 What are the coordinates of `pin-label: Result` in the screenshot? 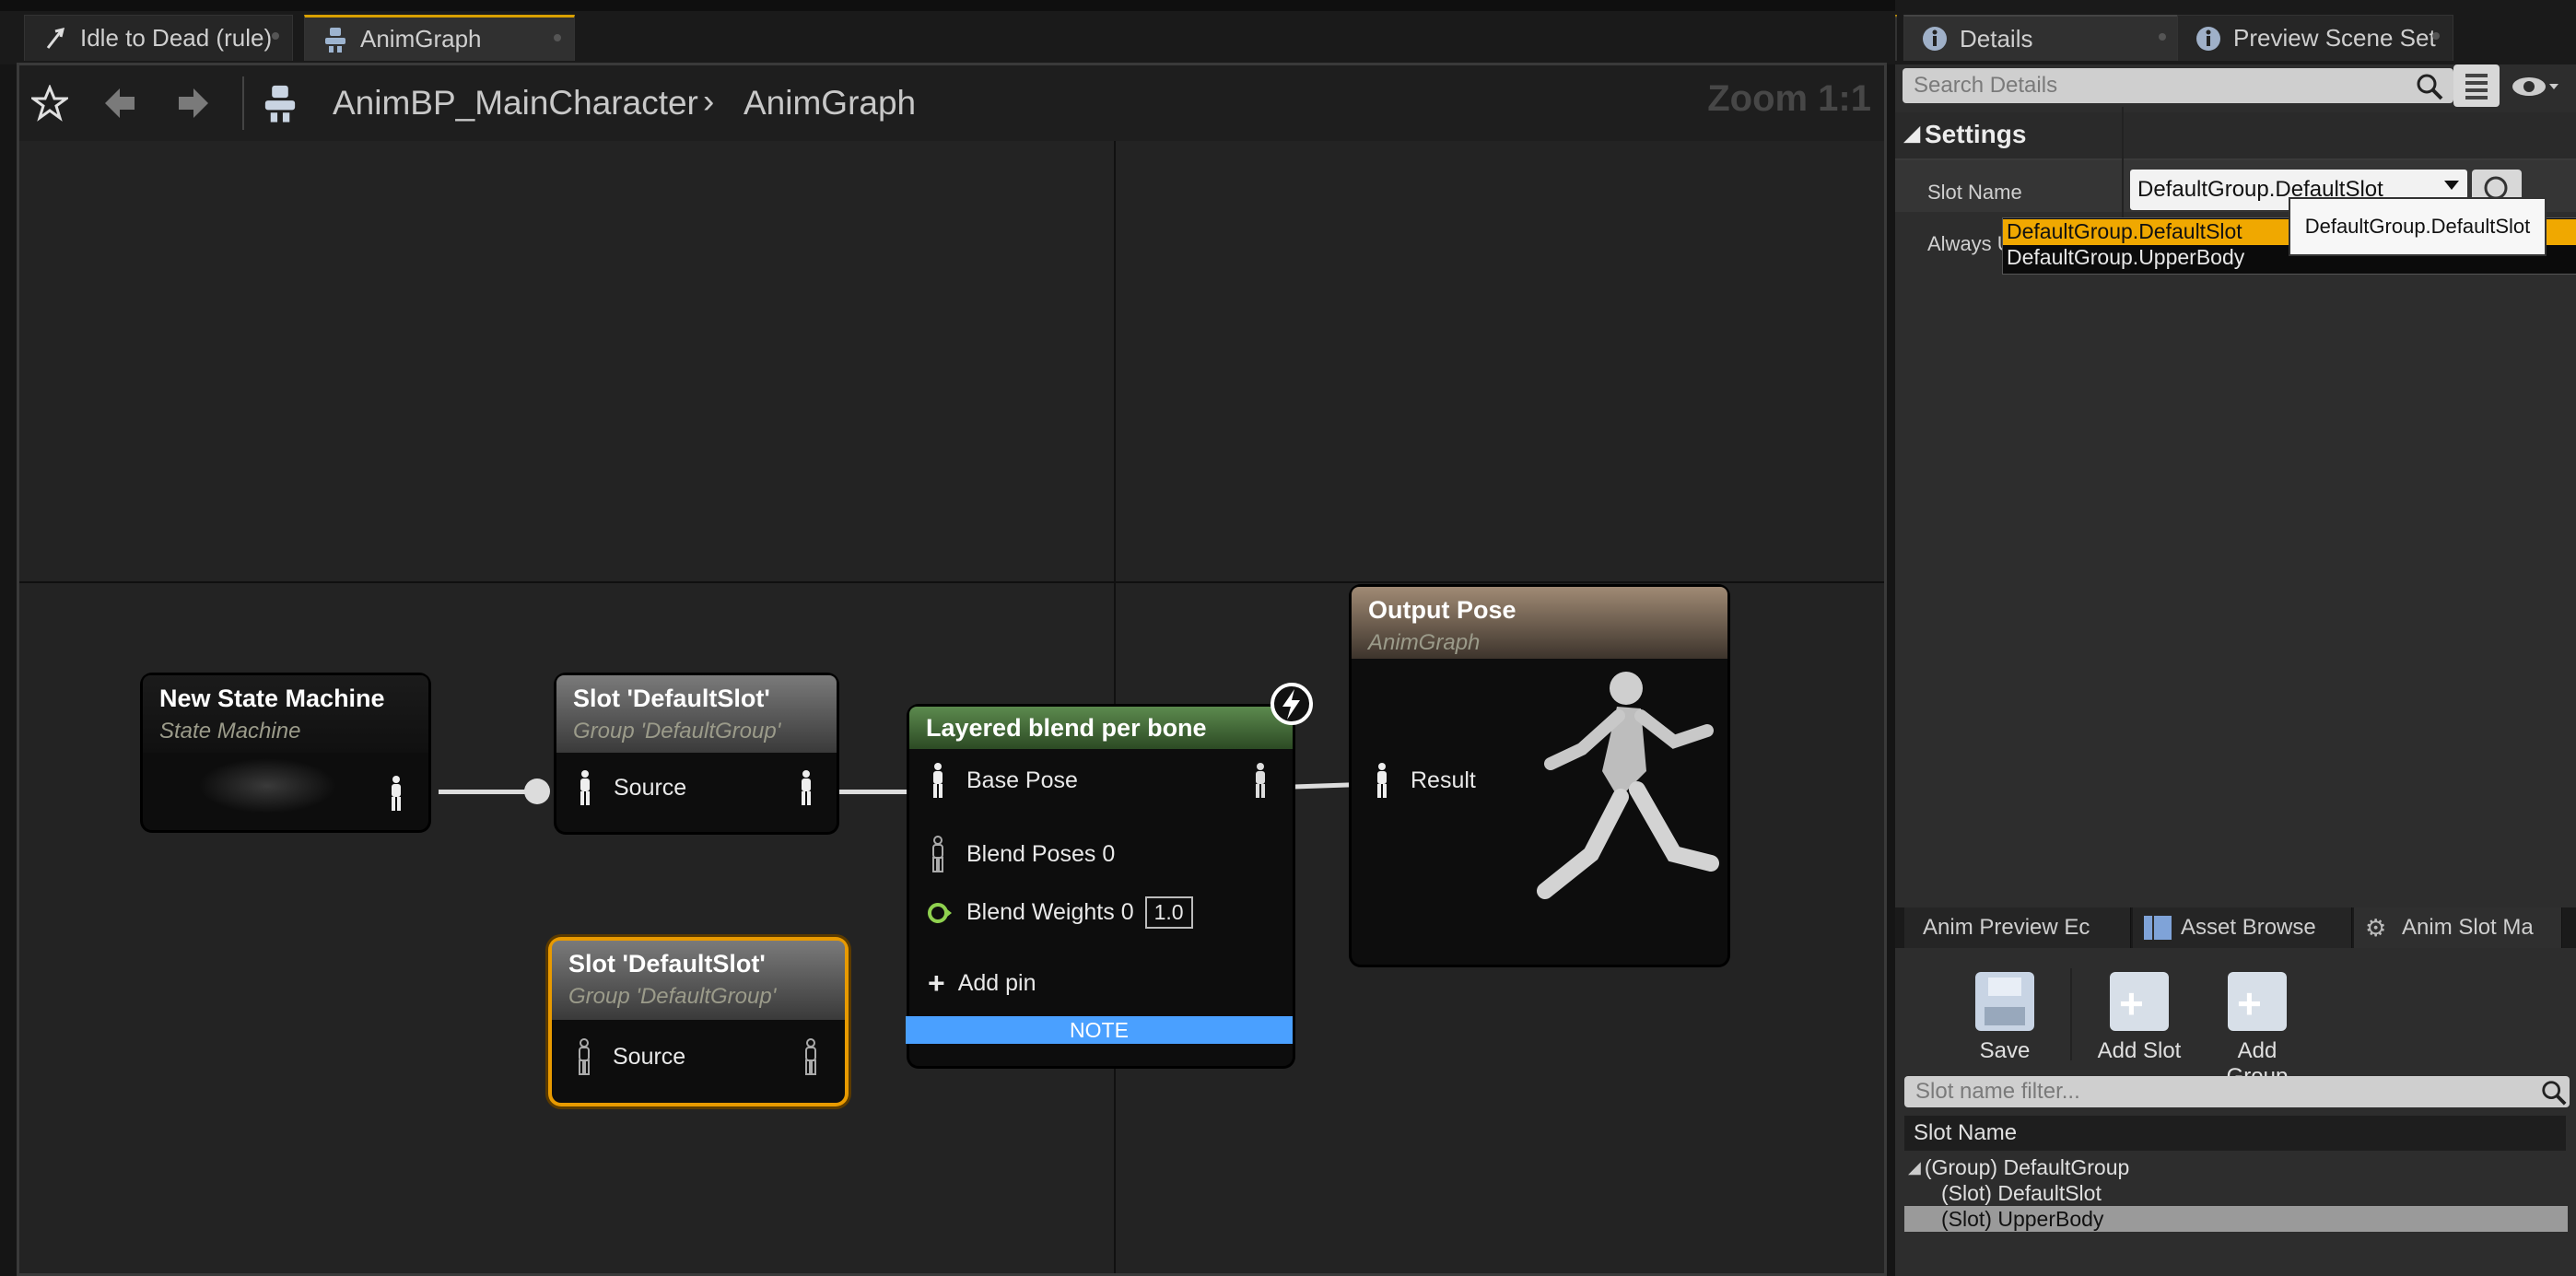 It's located at (1443, 780).